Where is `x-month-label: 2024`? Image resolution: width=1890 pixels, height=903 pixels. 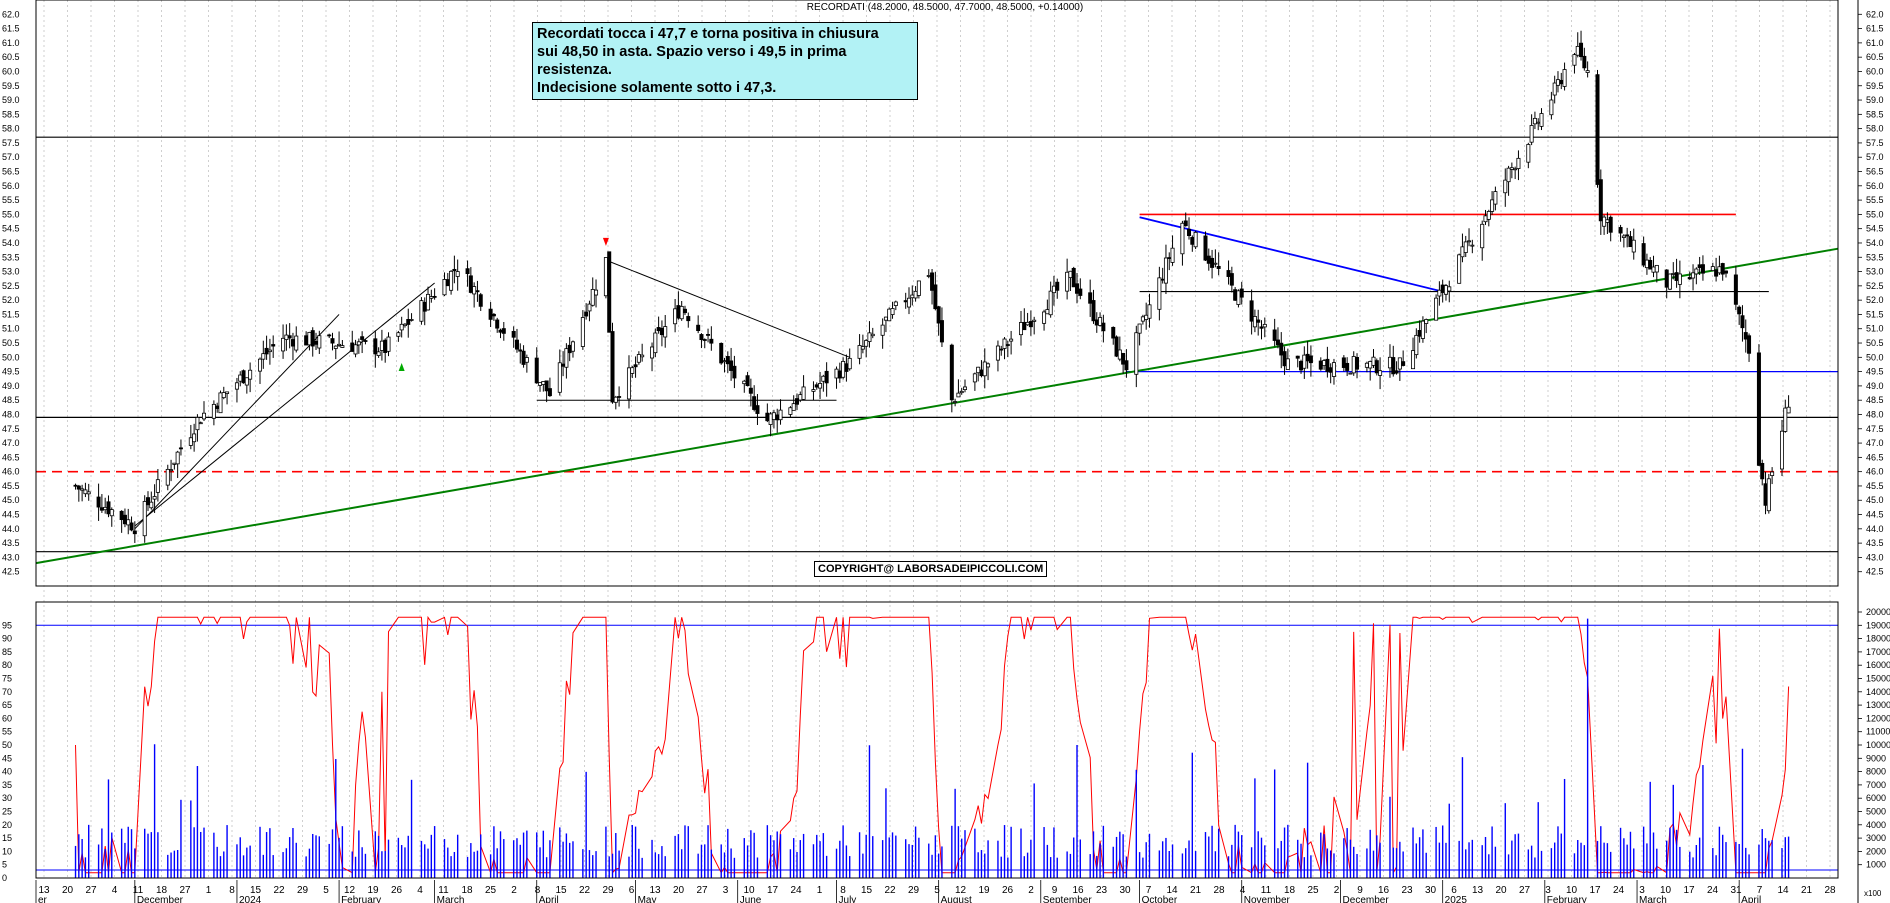
x-month-label: 2024 is located at coordinates (250, 899).